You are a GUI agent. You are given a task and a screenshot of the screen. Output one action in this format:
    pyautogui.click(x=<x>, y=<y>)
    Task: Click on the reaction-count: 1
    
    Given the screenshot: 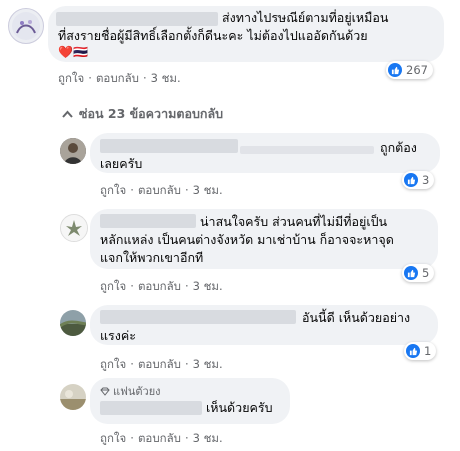 What is the action you would take?
    pyautogui.click(x=420, y=351)
    